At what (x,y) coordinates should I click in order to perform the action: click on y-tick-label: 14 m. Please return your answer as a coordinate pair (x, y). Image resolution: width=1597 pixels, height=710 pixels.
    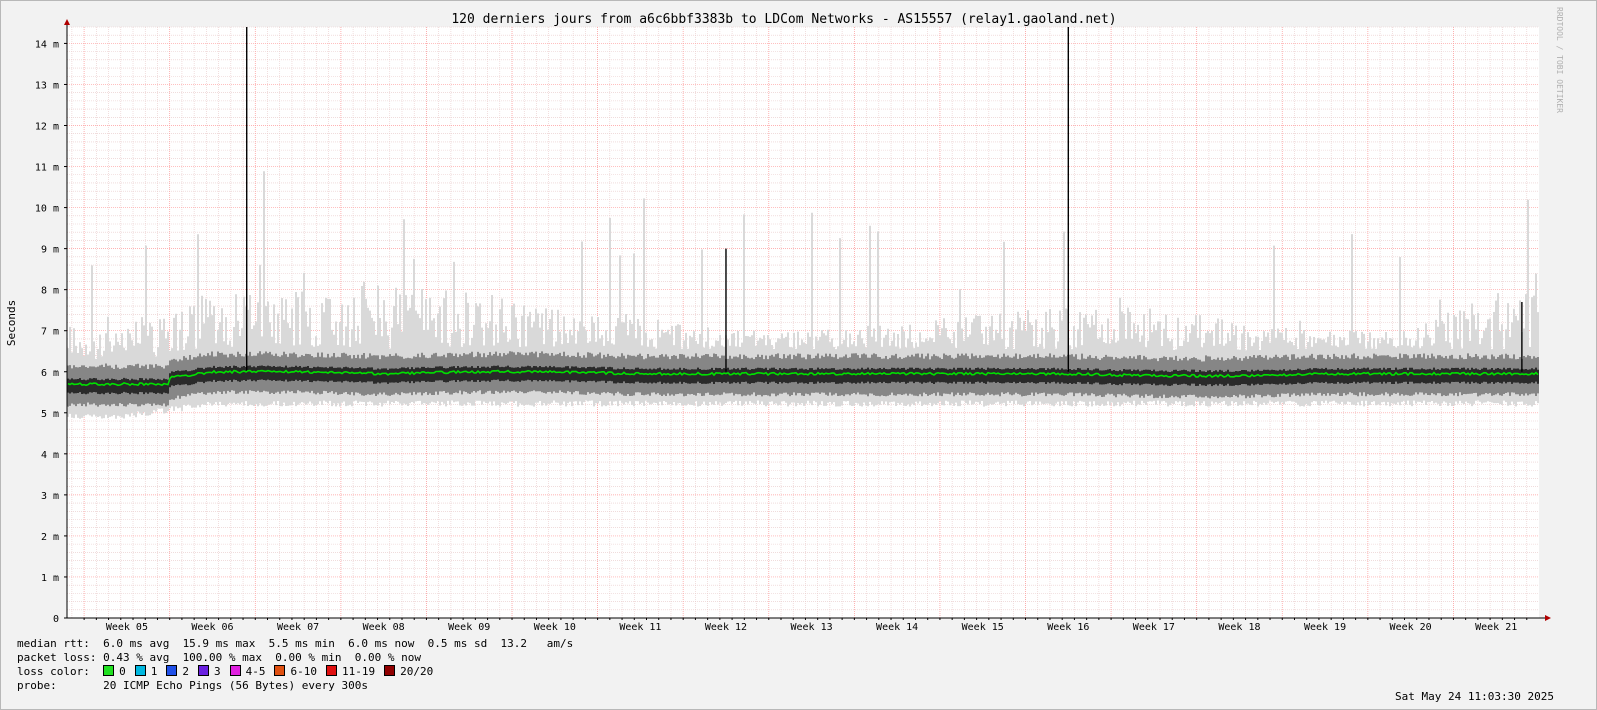
    Looking at the image, I should click on (47, 44).